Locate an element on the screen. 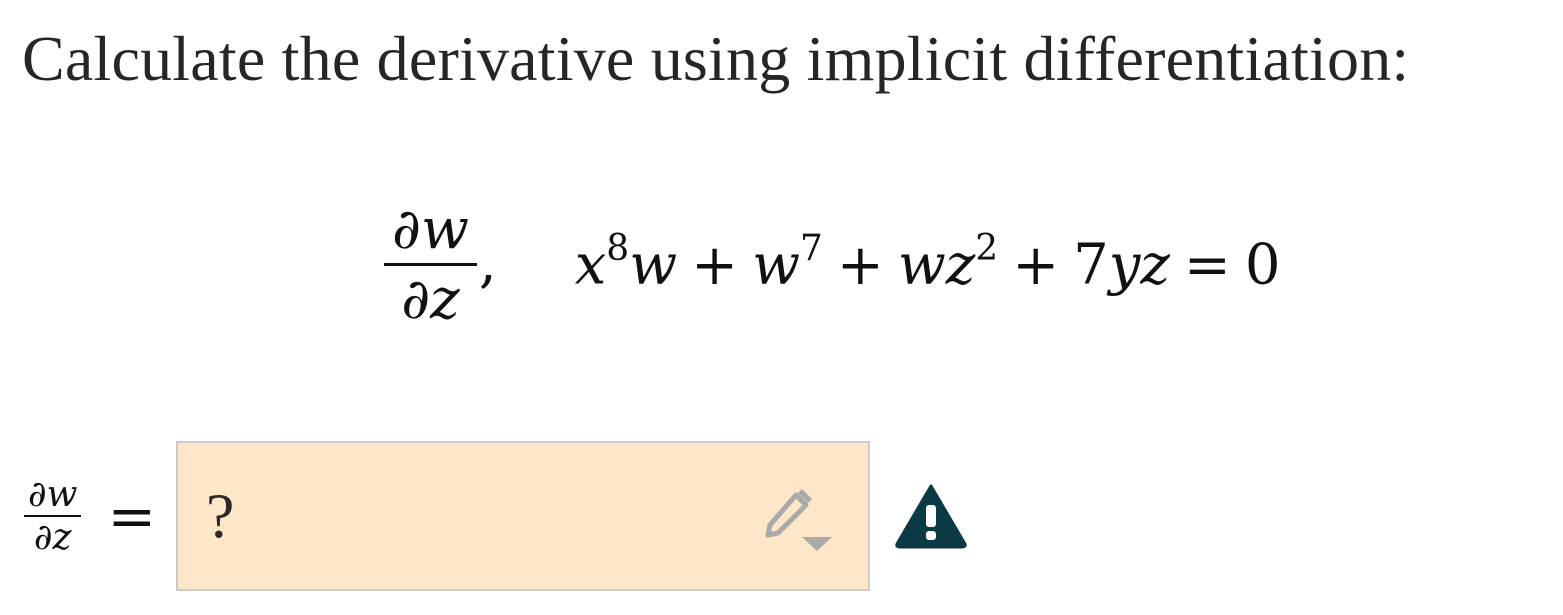 This screenshot has height=615, width=1563. implicit-equation: x8w + w7 + wz2 +7yz = 0 is located at coordinates (927, 263).